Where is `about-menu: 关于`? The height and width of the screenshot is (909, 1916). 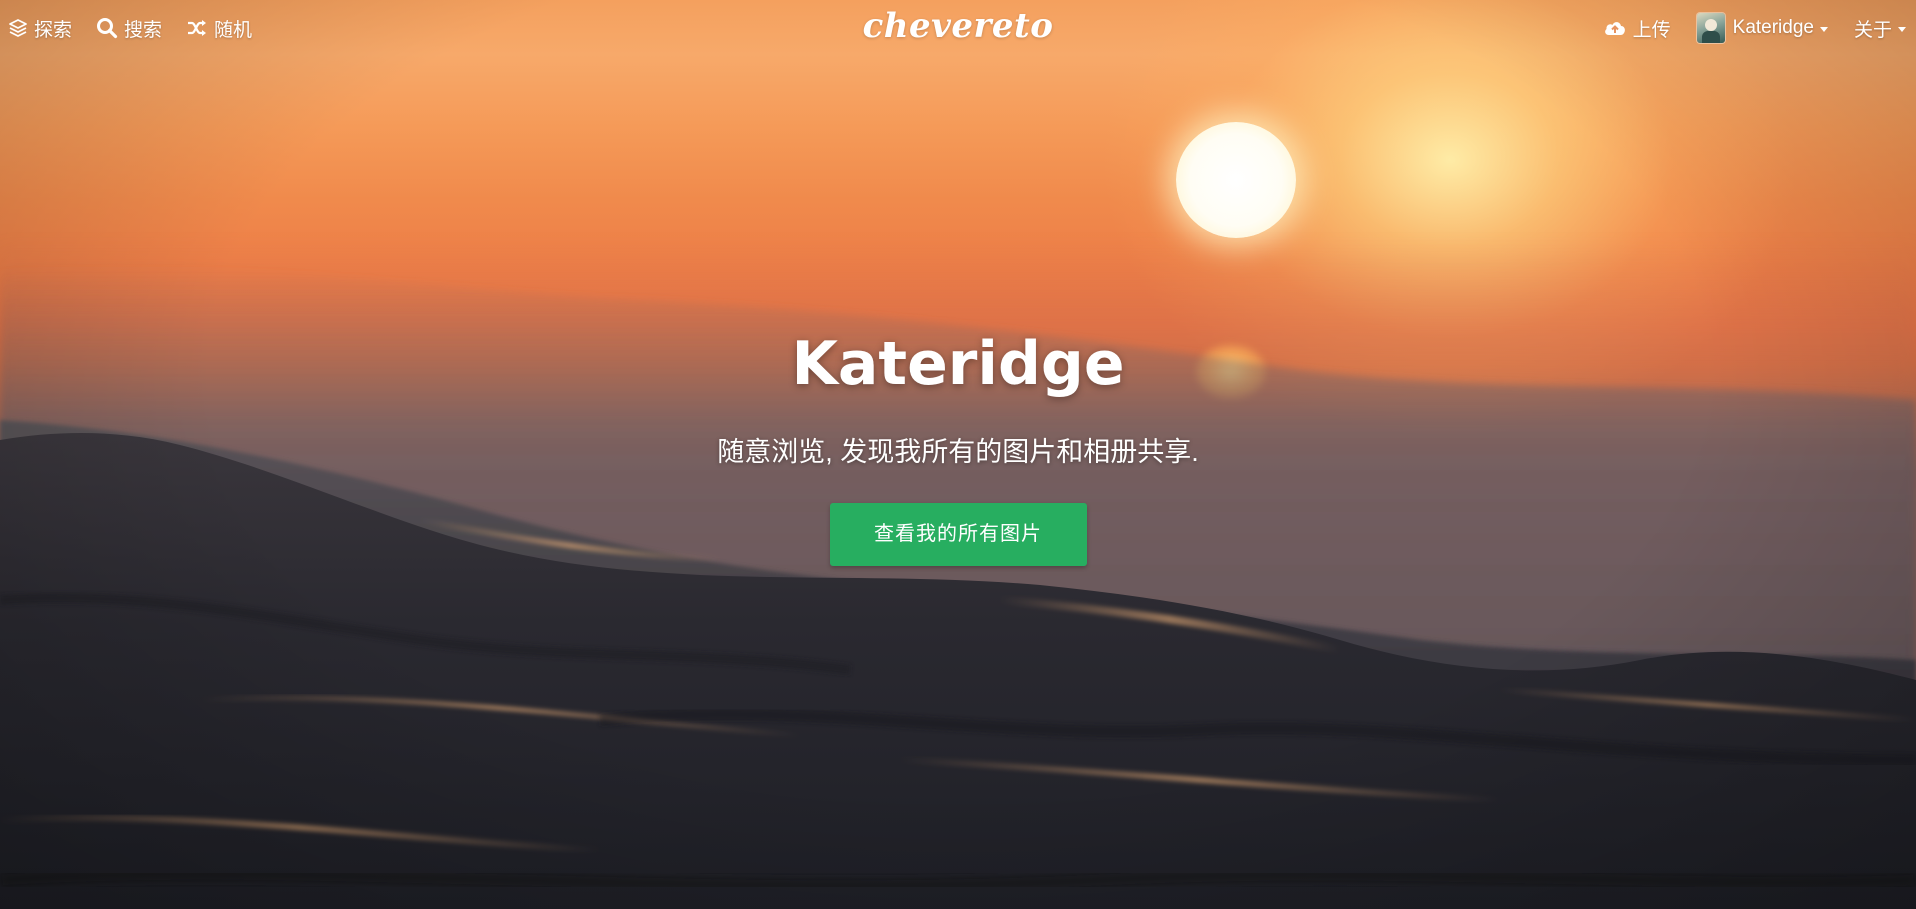 about-menu: 关于 is located at coordinates (1880, 28).